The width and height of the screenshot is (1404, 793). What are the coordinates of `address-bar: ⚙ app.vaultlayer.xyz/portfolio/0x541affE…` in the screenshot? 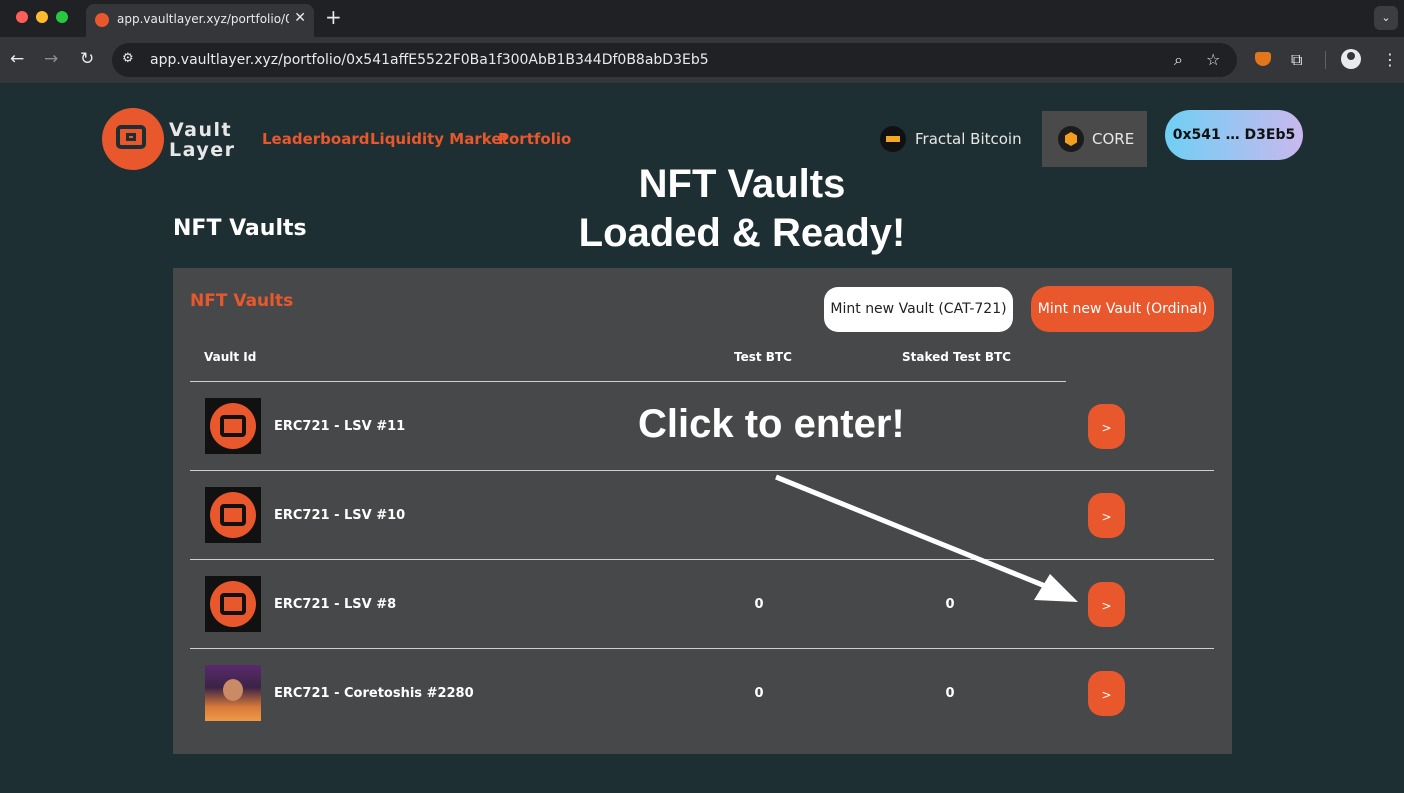 It's located at (674, 60).